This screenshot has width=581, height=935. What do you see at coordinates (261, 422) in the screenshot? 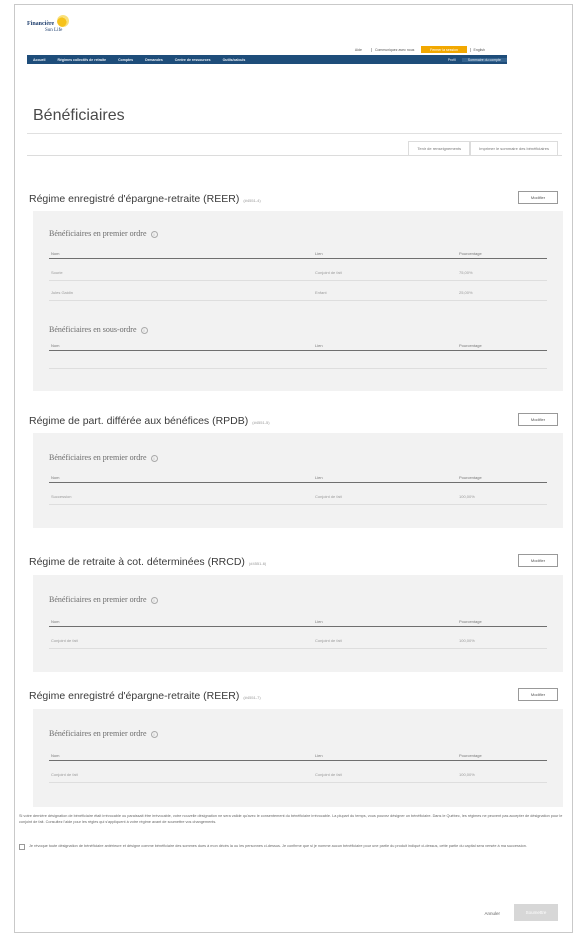
I see `account-number: (#4551-5)` at bounding box center [261, 422].